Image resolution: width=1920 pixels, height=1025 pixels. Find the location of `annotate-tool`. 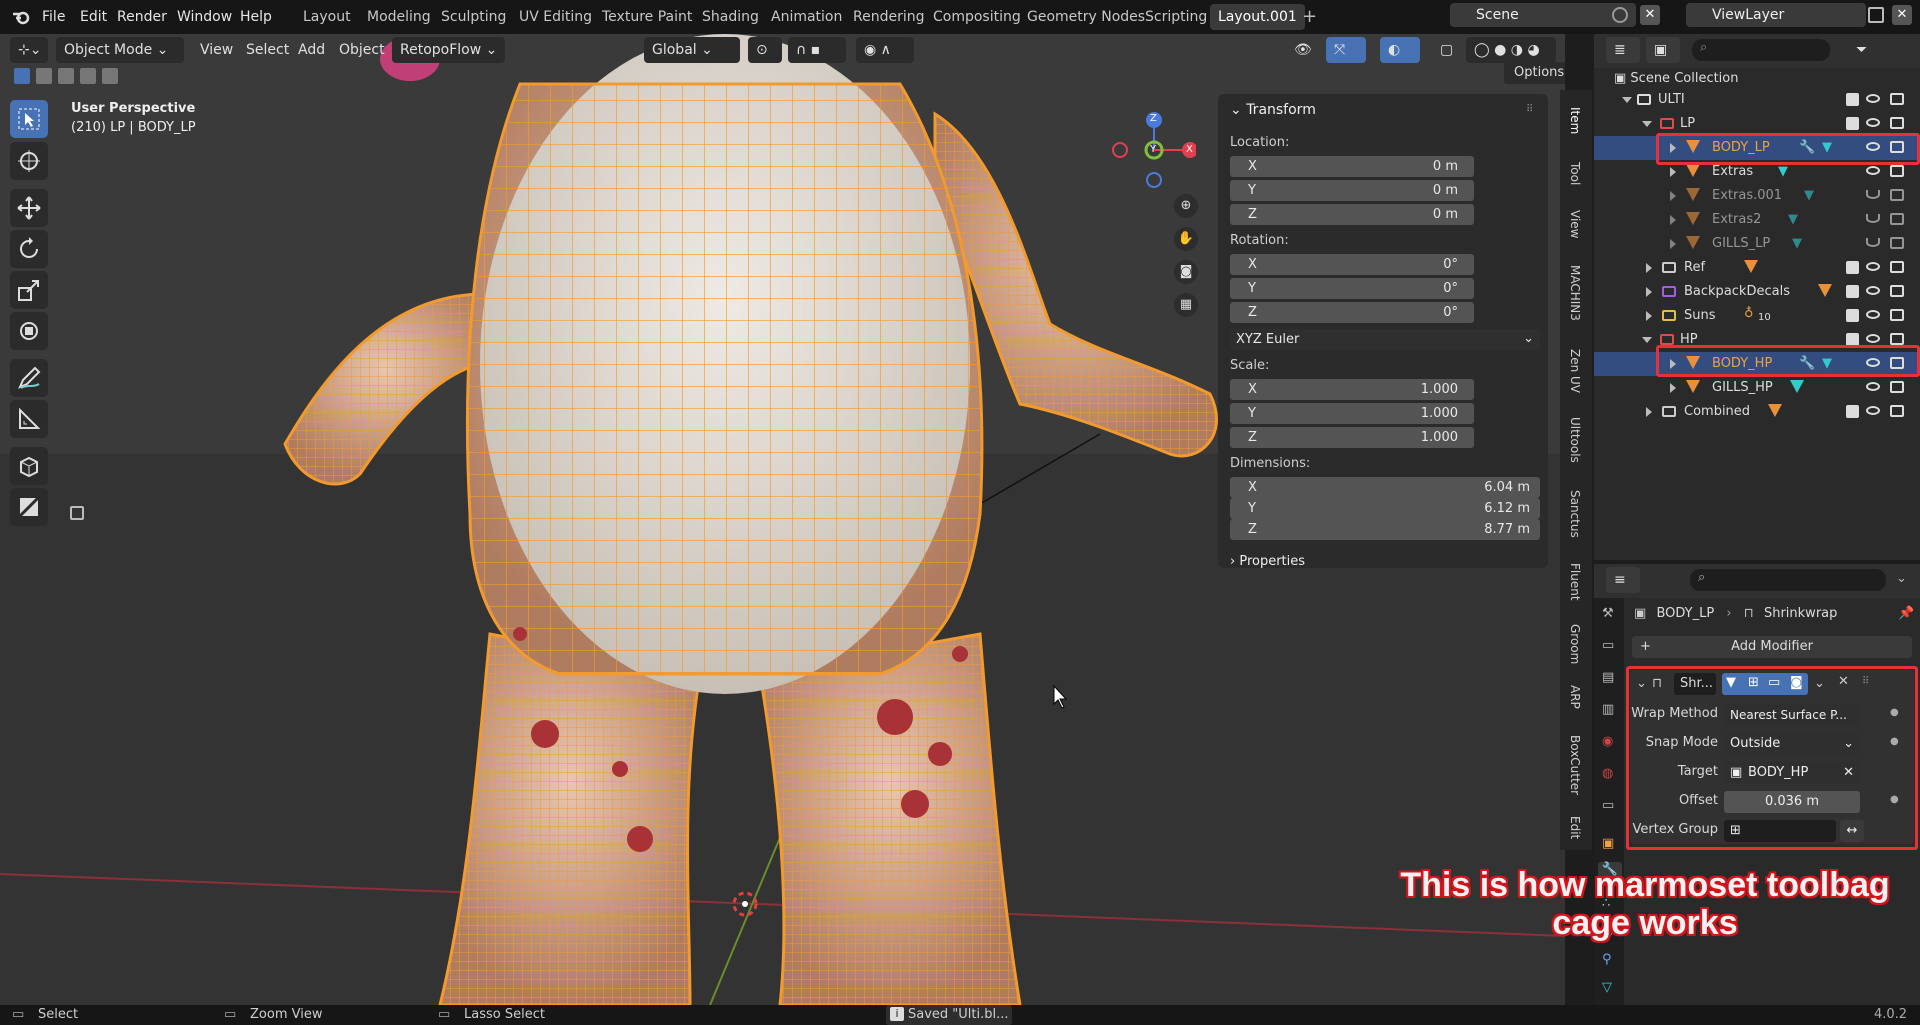

annotate-tool is located at coordinates (29, 378).